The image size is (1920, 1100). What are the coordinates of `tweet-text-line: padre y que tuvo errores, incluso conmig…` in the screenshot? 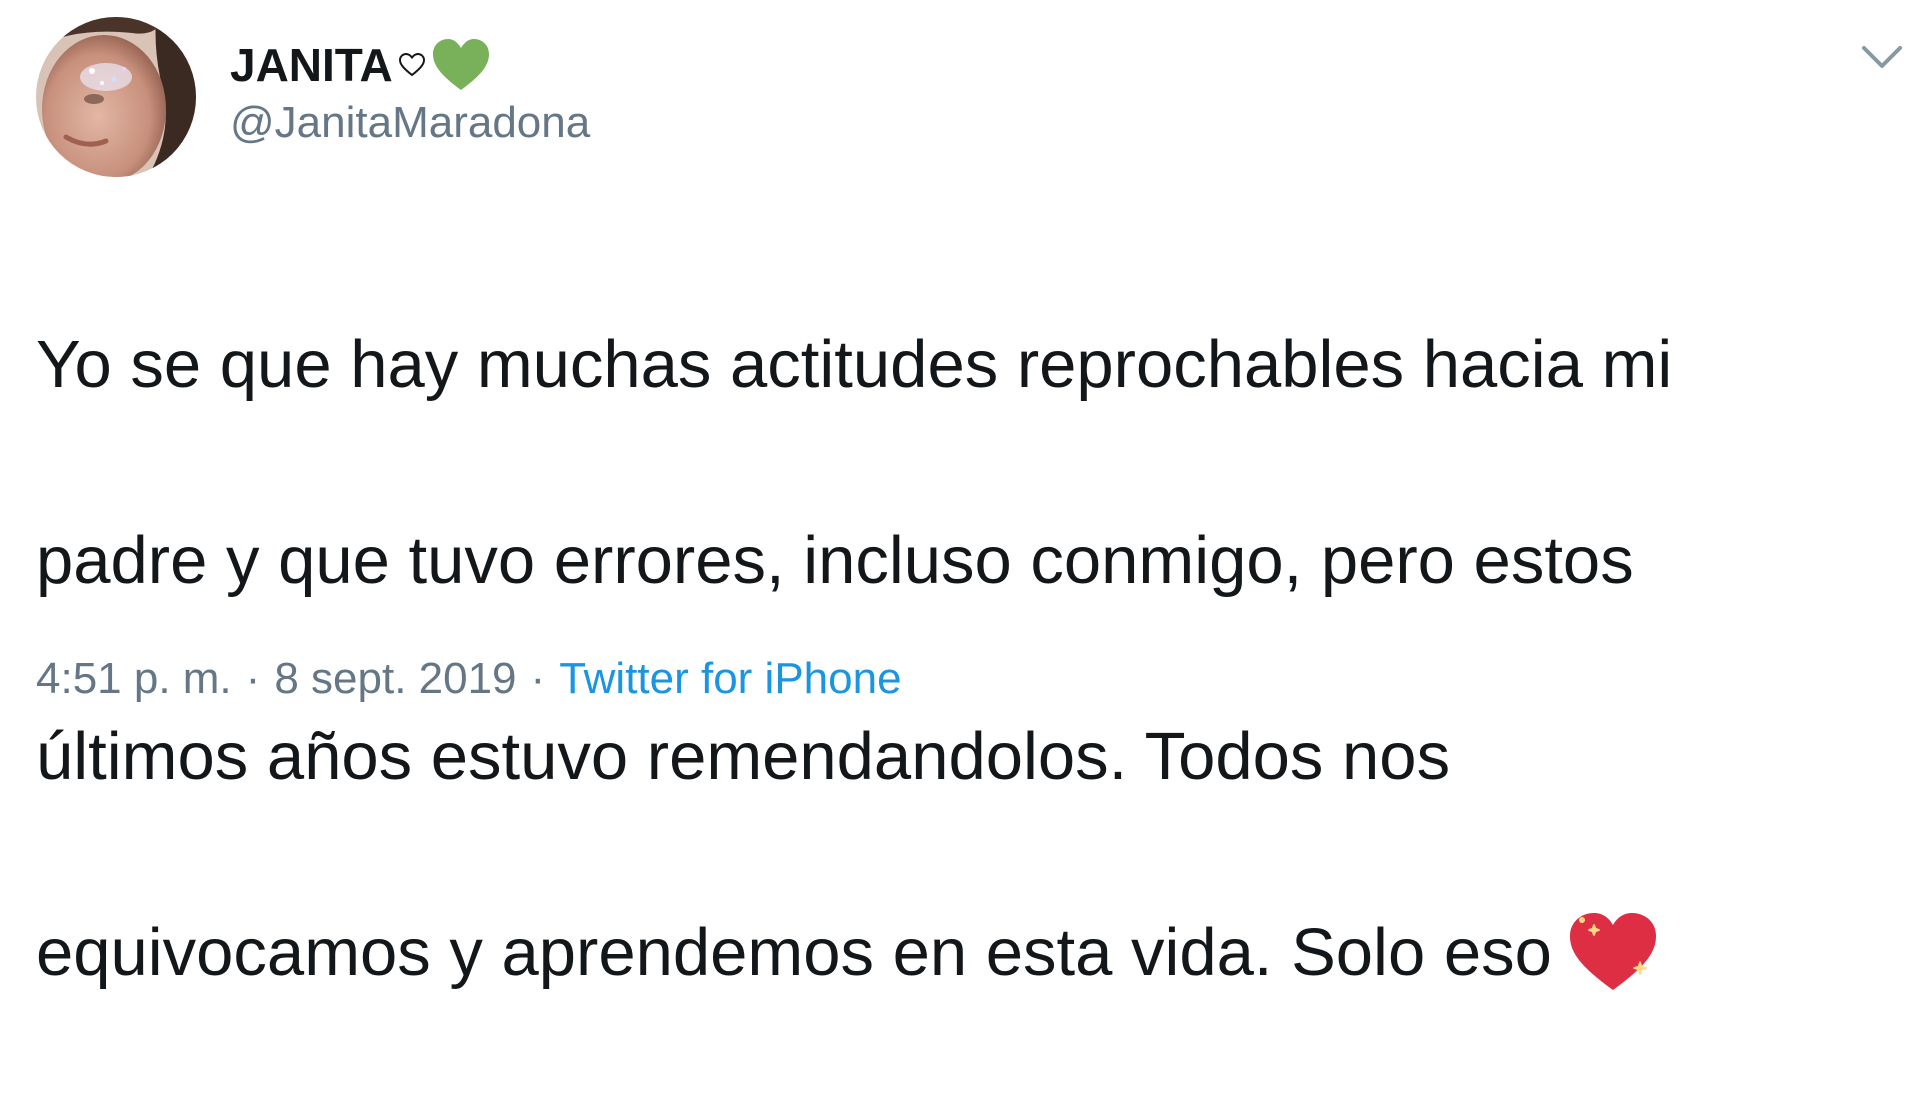 It's located at (835, 560).